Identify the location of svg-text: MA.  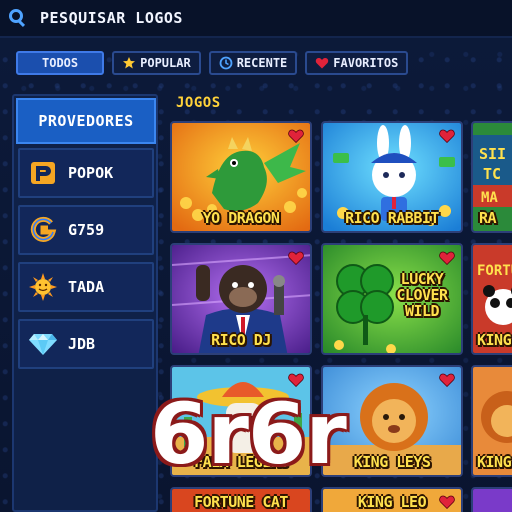
(489, 198).